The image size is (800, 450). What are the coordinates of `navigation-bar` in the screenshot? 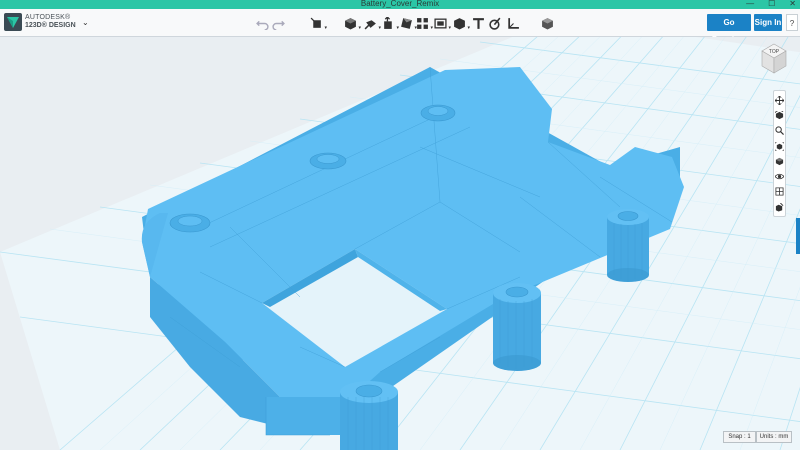 It's located at (779, 153).